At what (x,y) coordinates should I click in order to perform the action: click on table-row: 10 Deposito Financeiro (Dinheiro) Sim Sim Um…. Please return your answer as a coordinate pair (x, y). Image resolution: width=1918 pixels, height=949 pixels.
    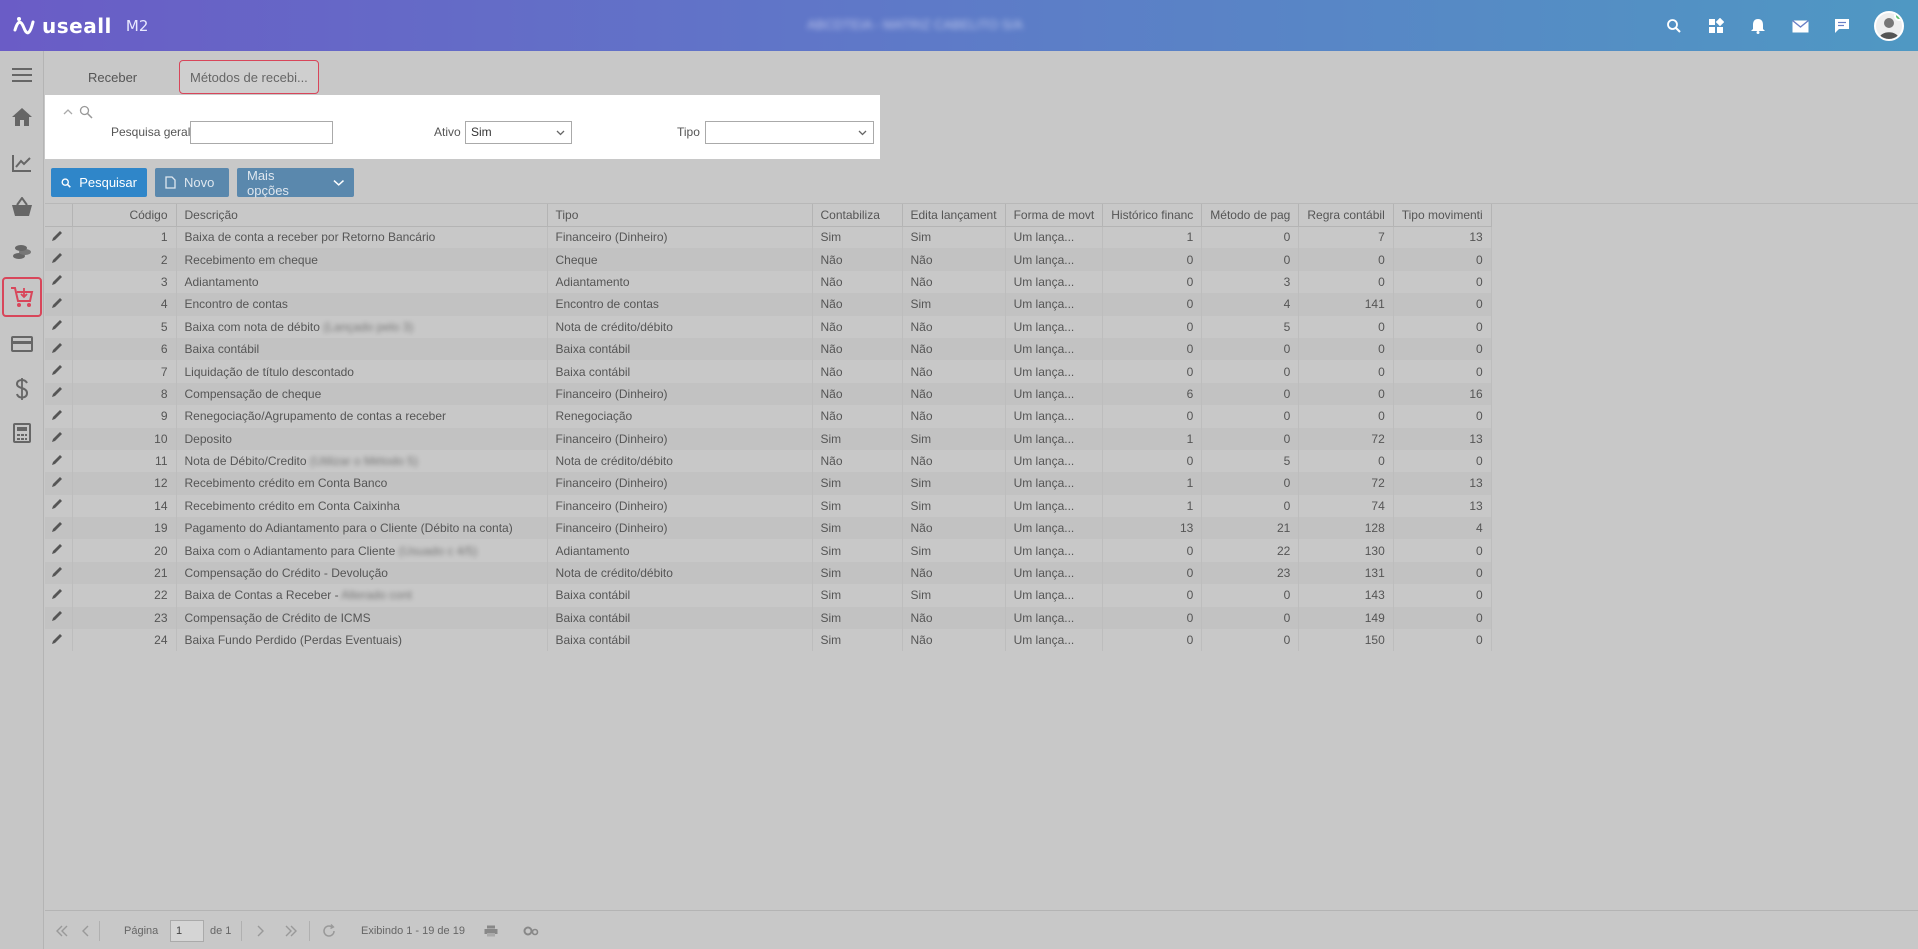
    Looking at the image, I should click on (768, 438).